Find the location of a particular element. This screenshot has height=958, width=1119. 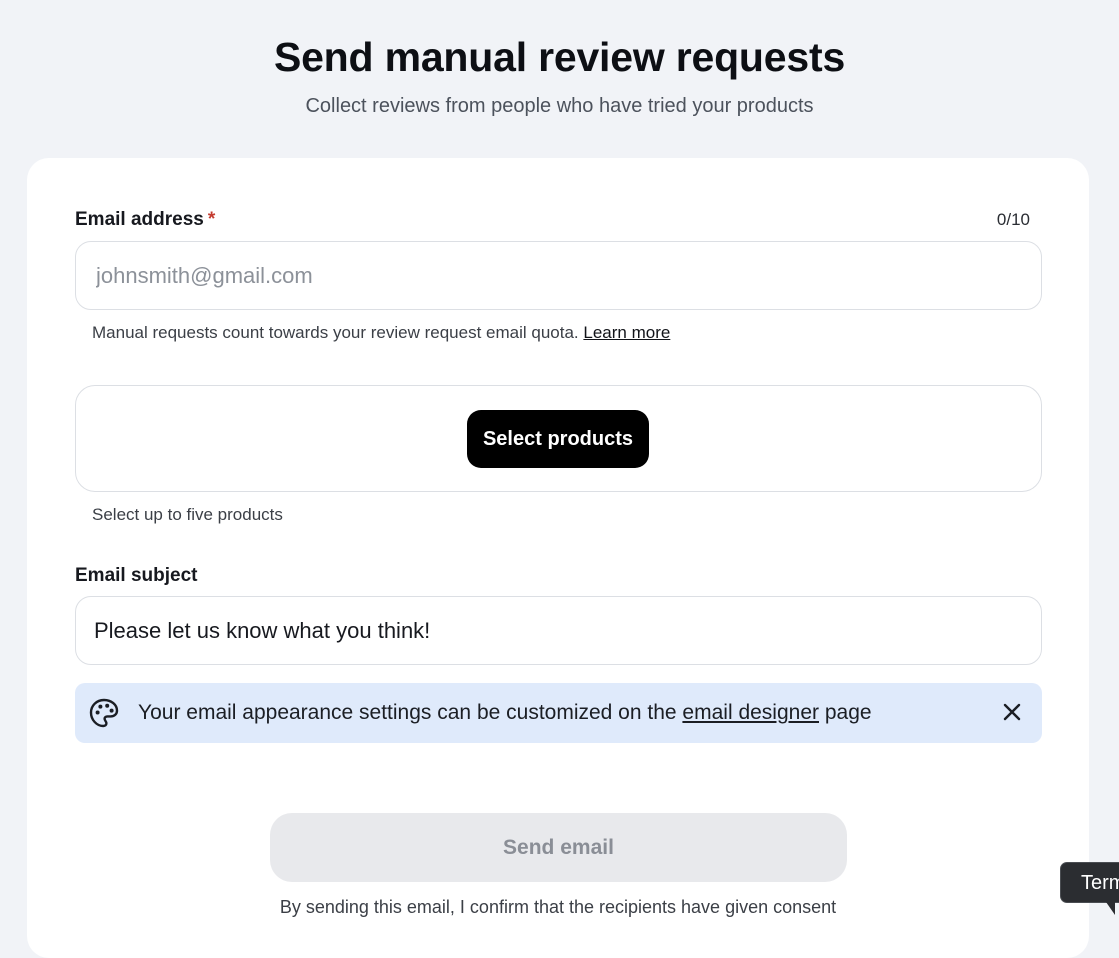

terms-tab-pointer is located at coordinates (1110, 908).